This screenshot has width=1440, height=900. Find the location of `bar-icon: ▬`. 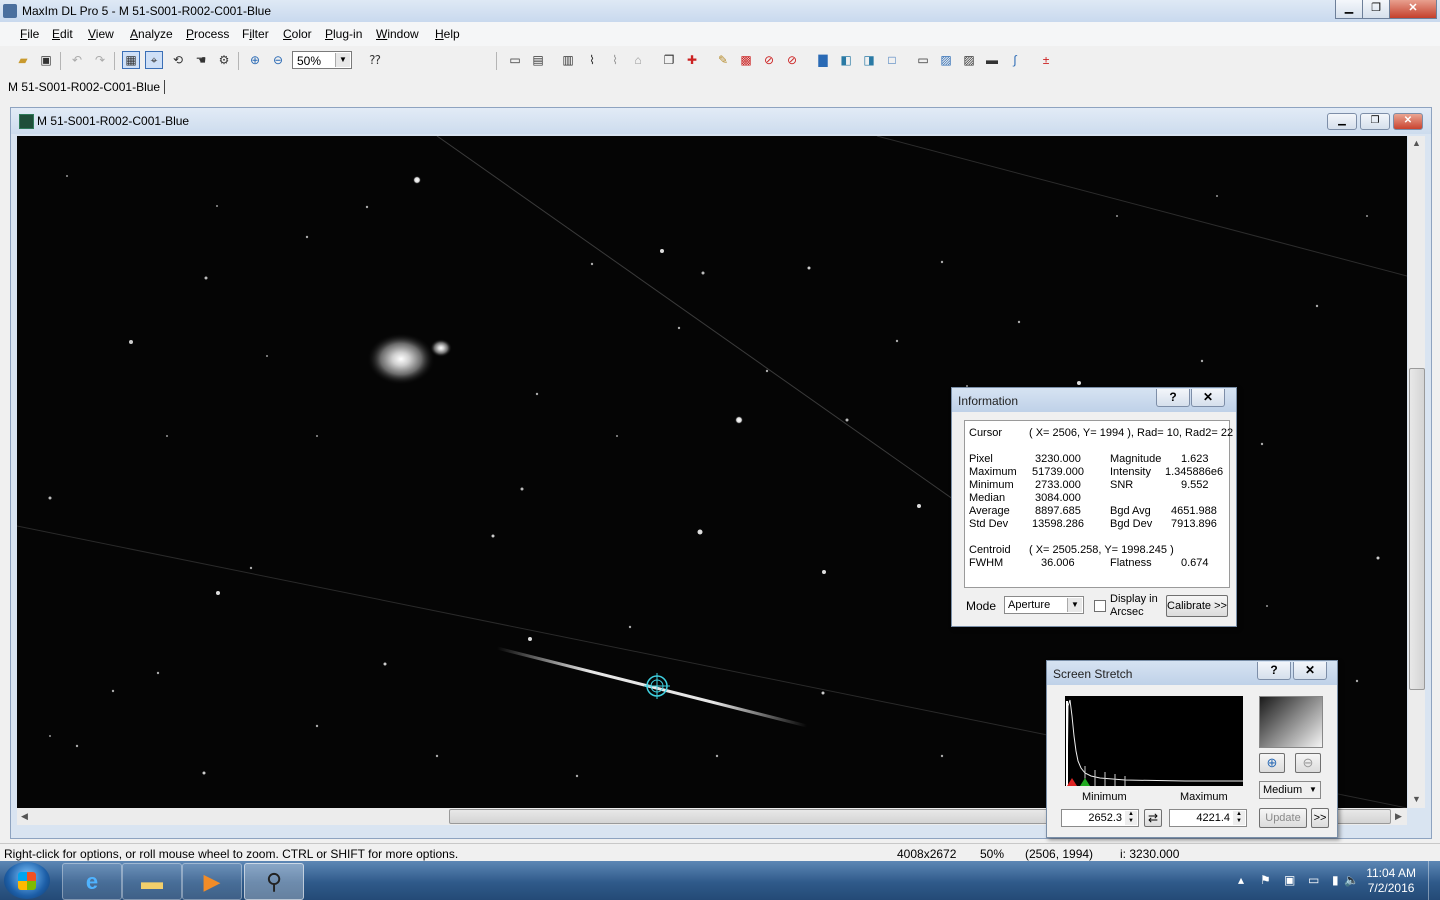

bar-icon: ▬ is located at coordinates (992, 60).